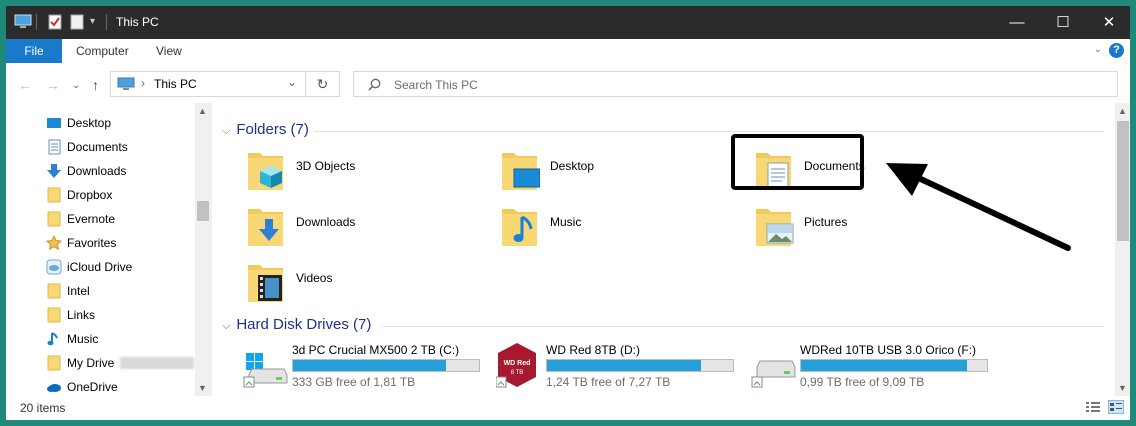  I want to click on sidebar-item-label: Evernote, so click(91, 219).